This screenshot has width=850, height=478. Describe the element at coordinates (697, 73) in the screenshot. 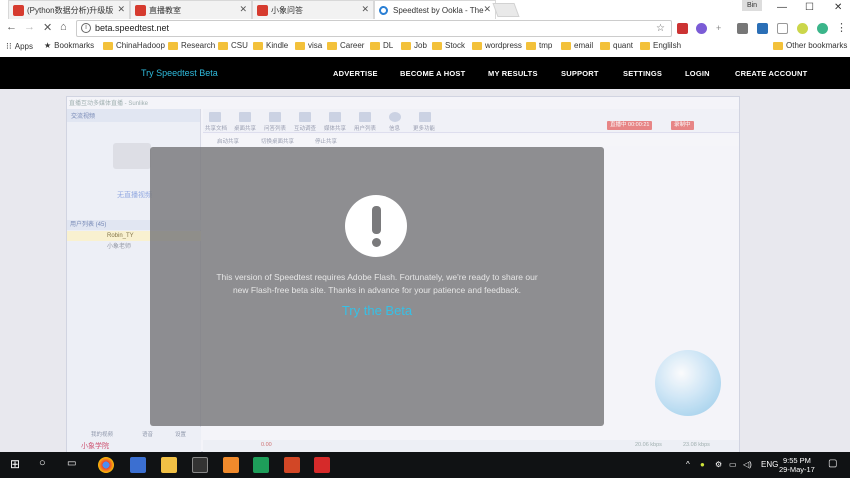

I see `nav-login: LOGIN` at that location.